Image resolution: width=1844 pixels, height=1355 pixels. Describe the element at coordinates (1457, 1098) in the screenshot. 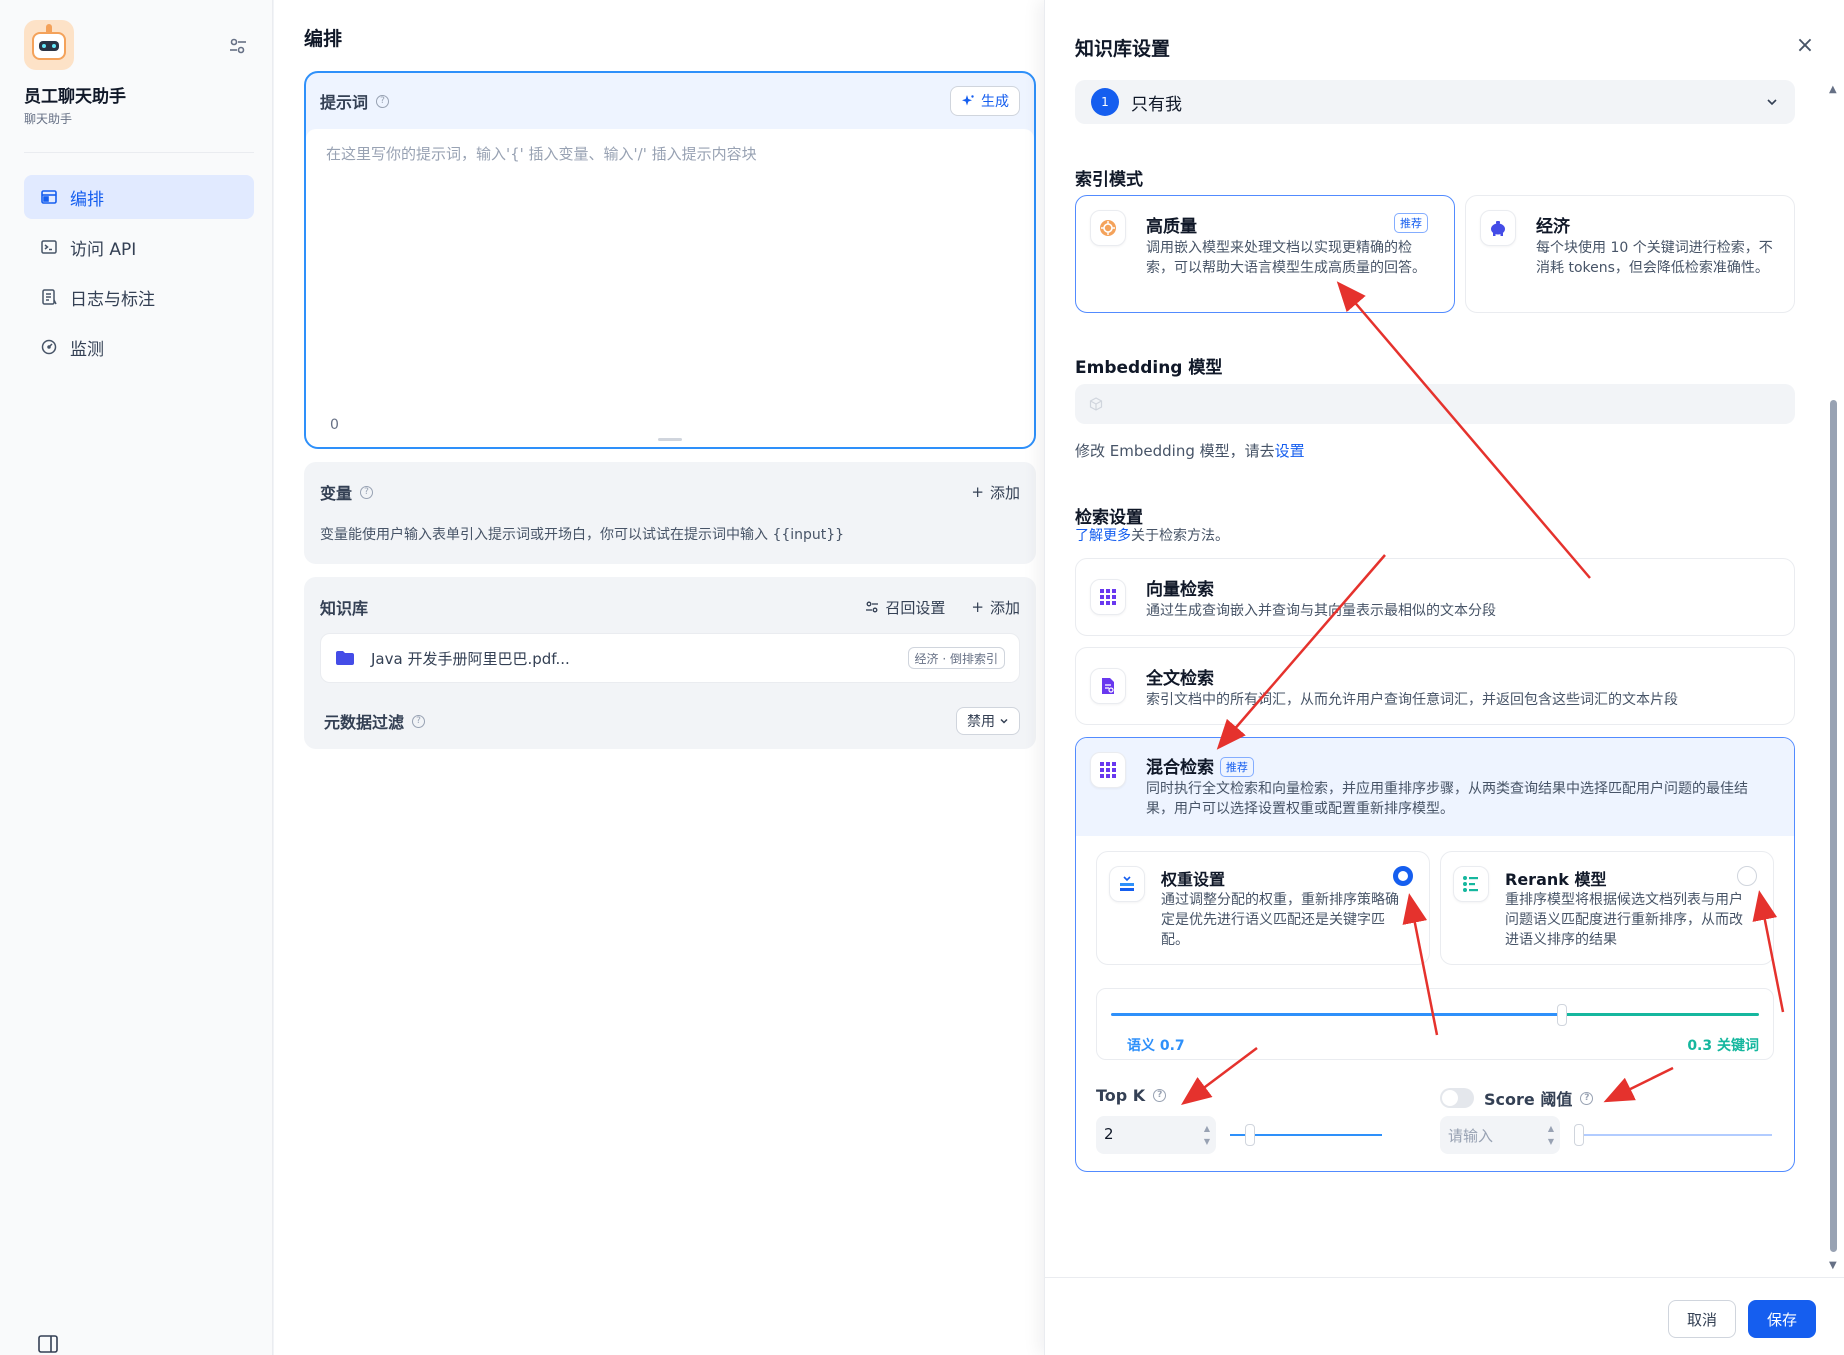

I see `score-threshold-switch` at that location.